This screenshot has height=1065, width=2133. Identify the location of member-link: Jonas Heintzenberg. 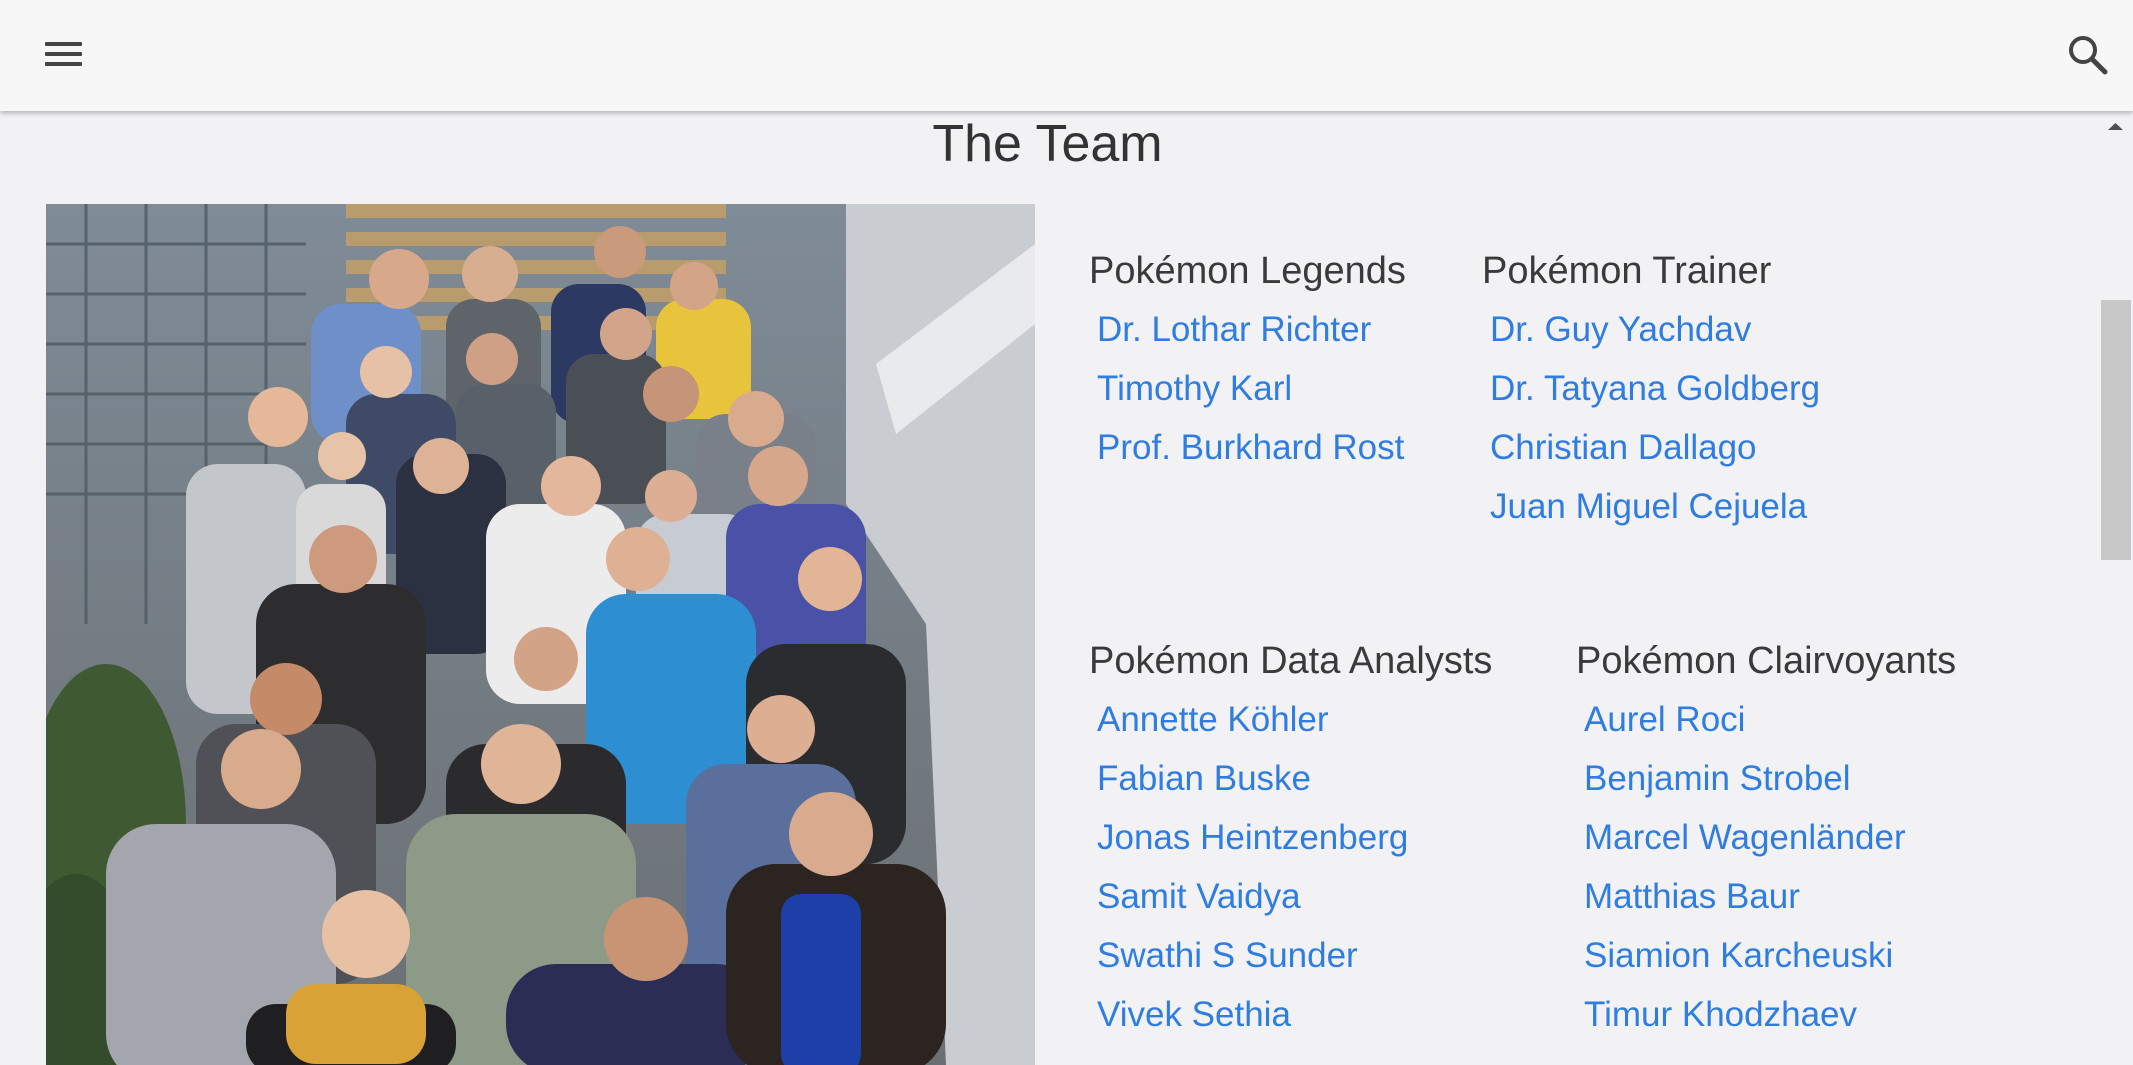
(1252, 837).